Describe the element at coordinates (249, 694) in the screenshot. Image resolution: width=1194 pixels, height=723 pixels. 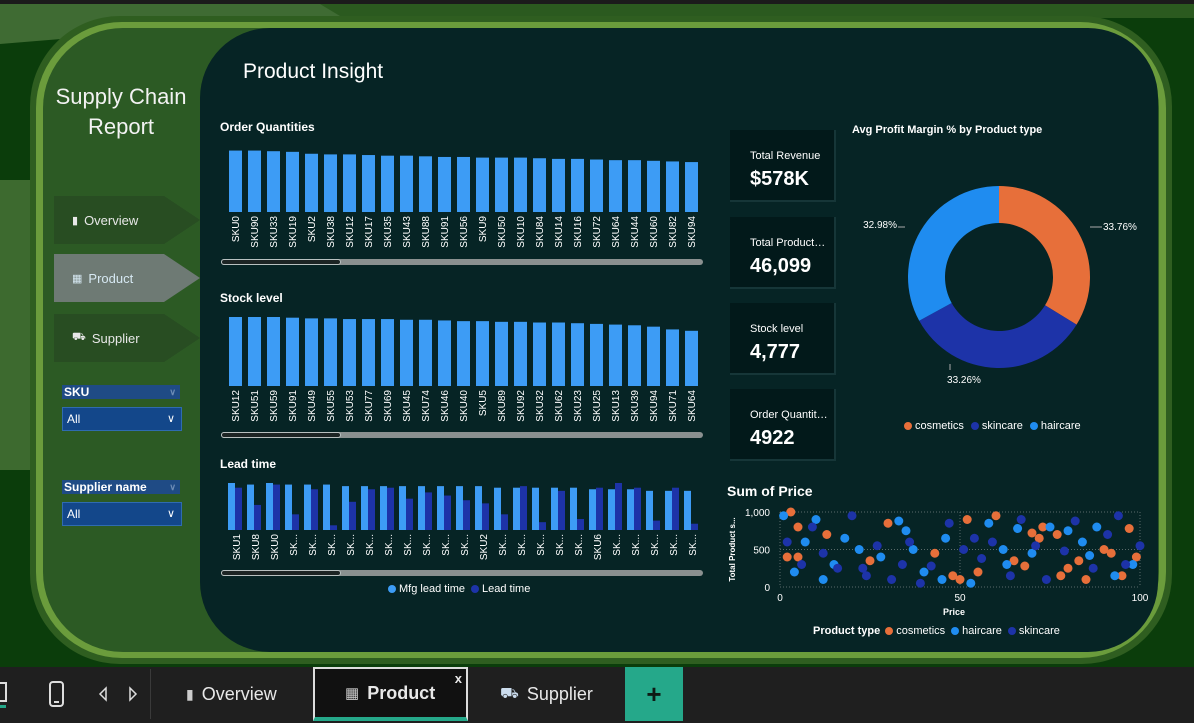
I see `tab-overview: ▮ Overview` at that location.